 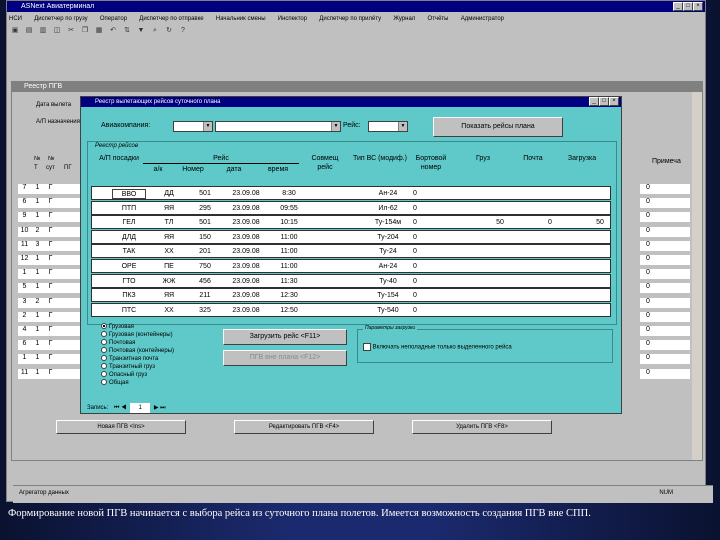 What do you see at coordinates (171, 19) in the screenshot?
I see `menu-item-departure-dispatcher: Диспетчер по отправке` at bounding box center [171, 19].